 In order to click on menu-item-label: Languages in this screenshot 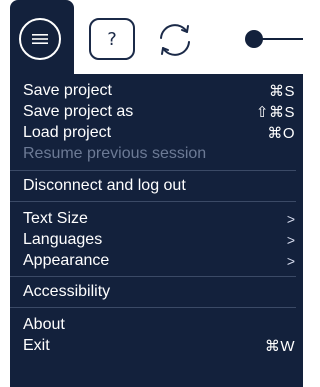, I will do `click(63, 239)`.